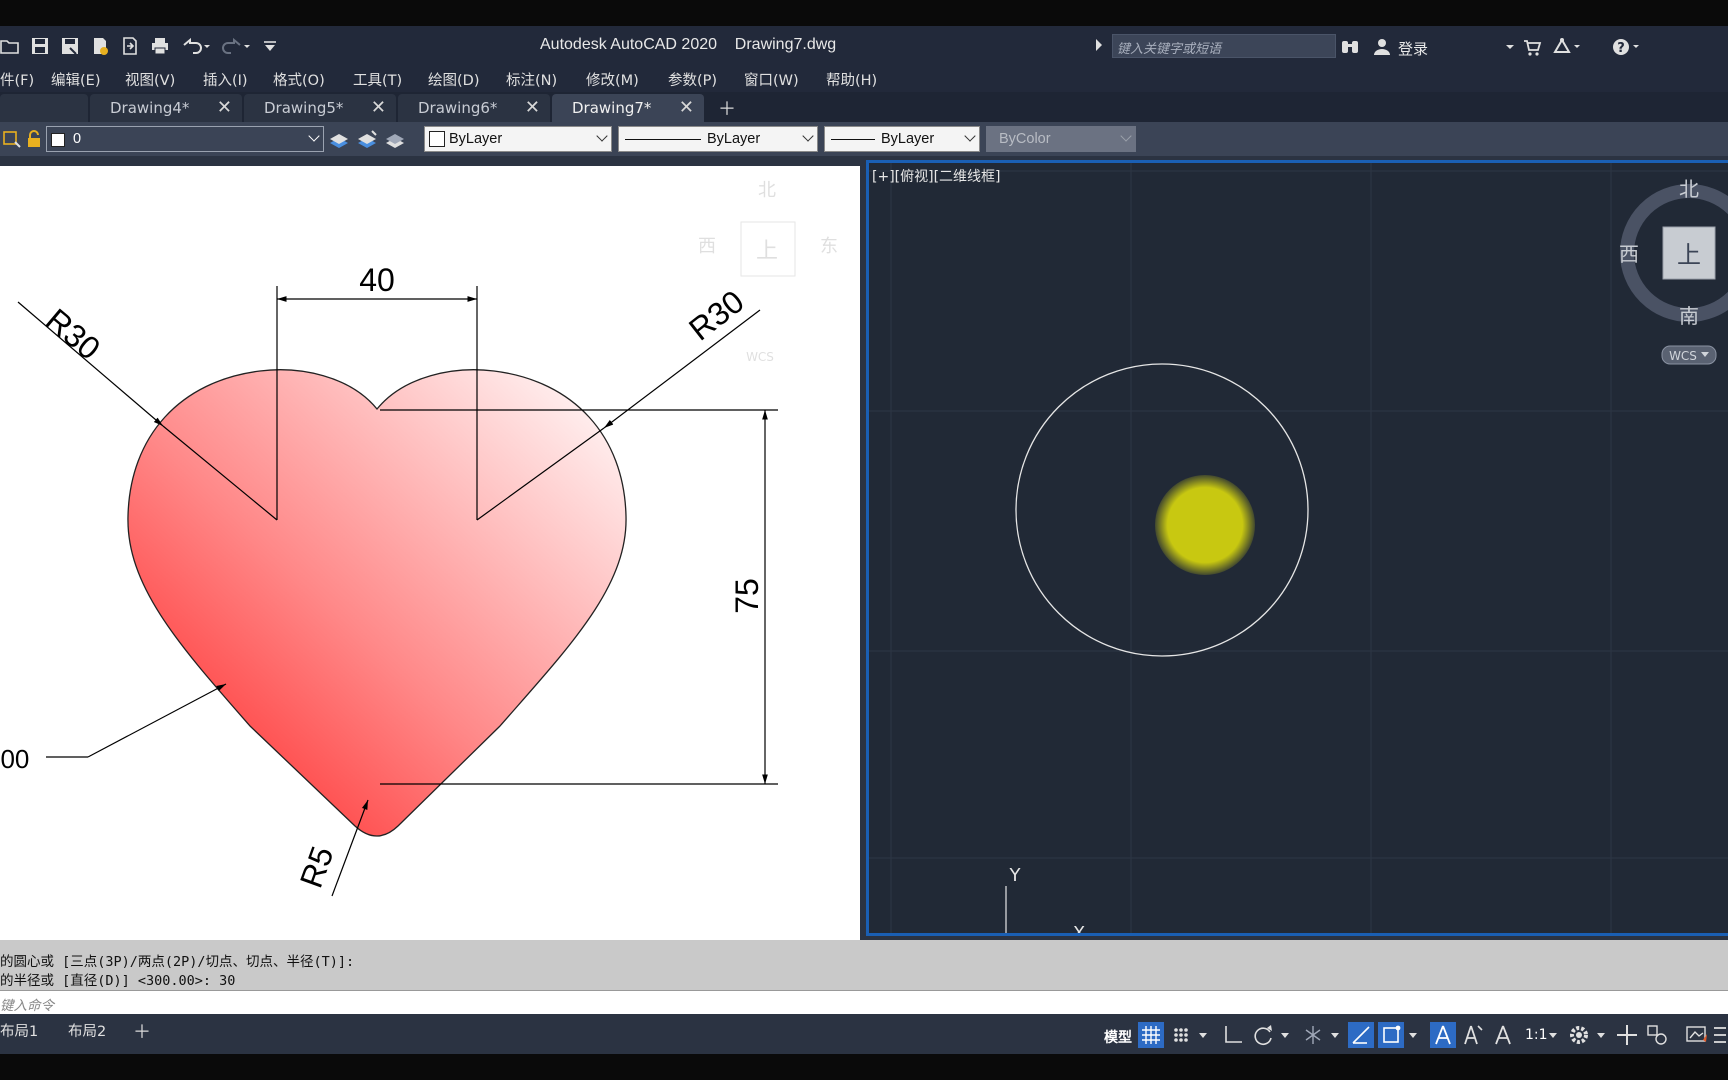 The width and height of the screenshot is (1728, 1080). What do you see at coordinates (1015, 875) in the screenshot?
I see `svg-text: Y` at bounding box center [1015, 875].